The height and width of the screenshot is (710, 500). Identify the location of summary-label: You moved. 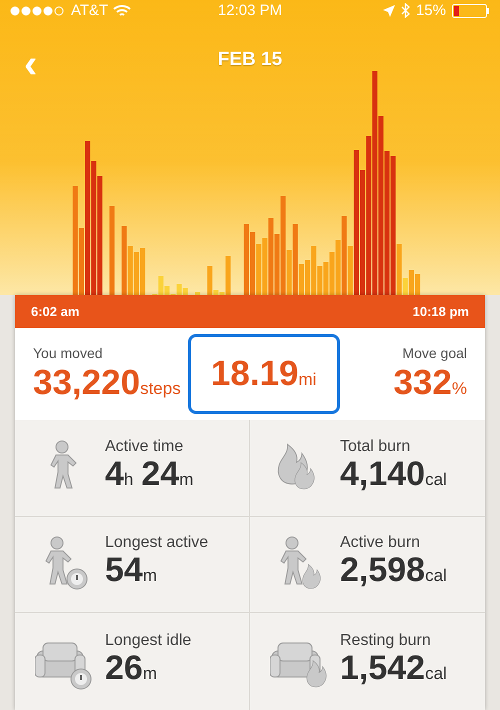
(68, 353).